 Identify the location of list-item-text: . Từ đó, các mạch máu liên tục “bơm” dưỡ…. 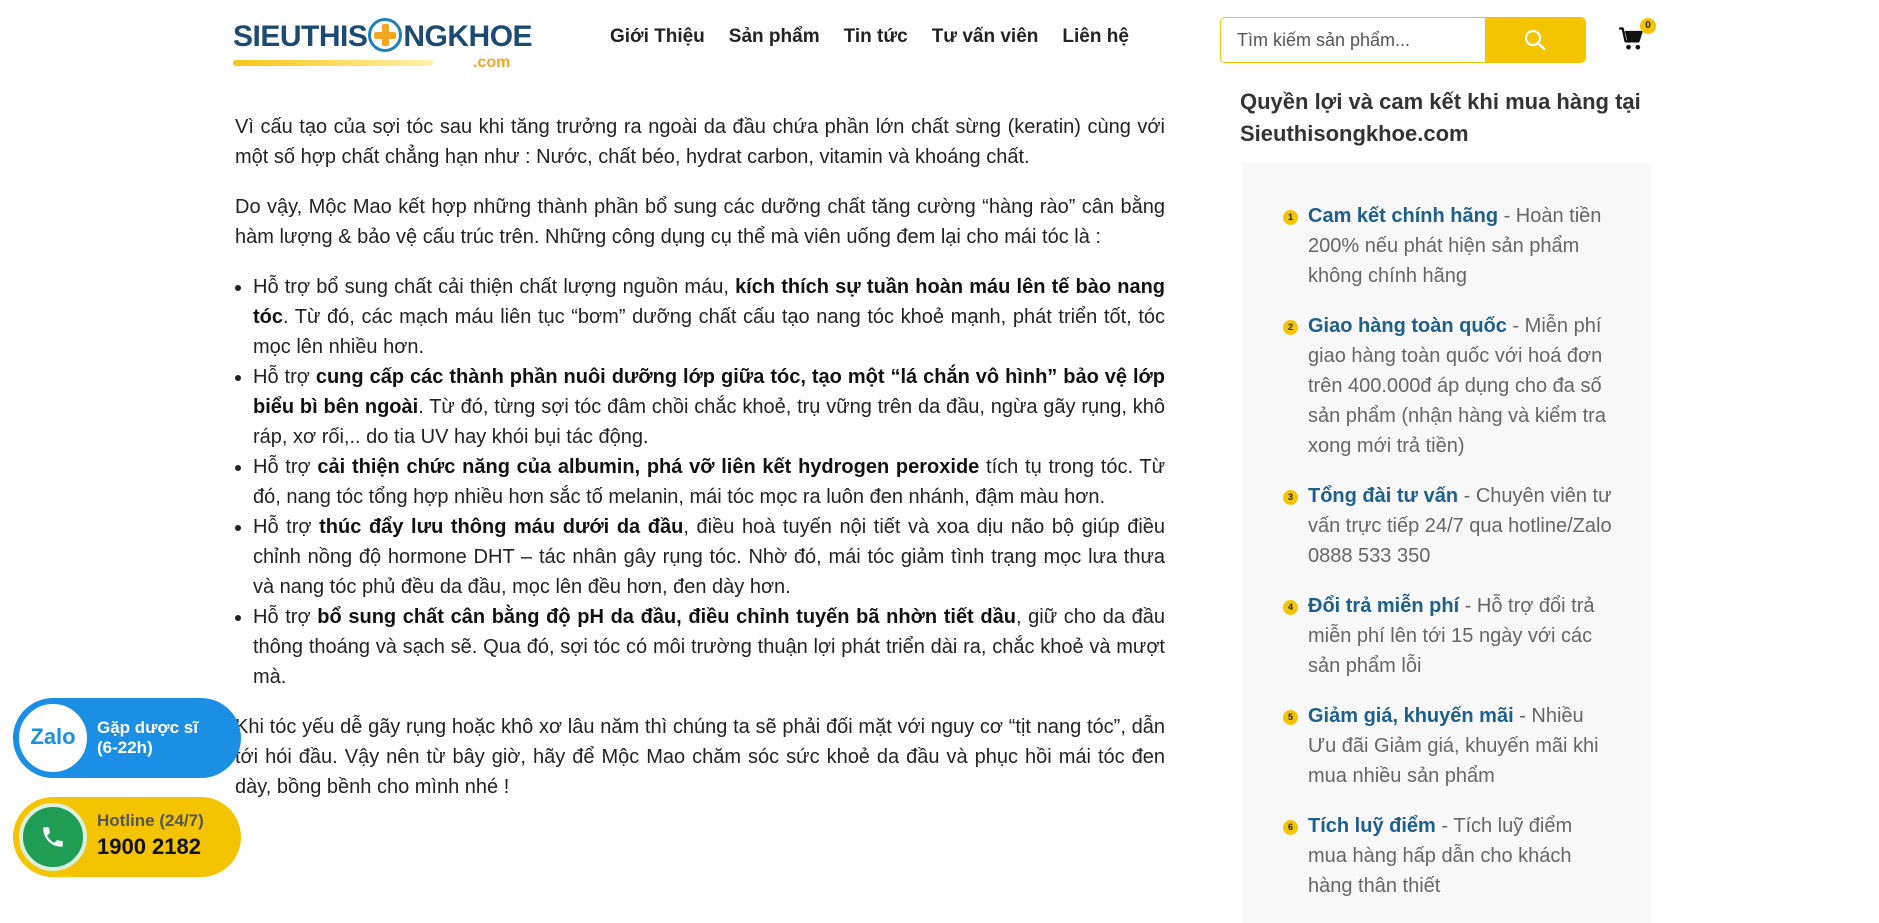
(709, 332).